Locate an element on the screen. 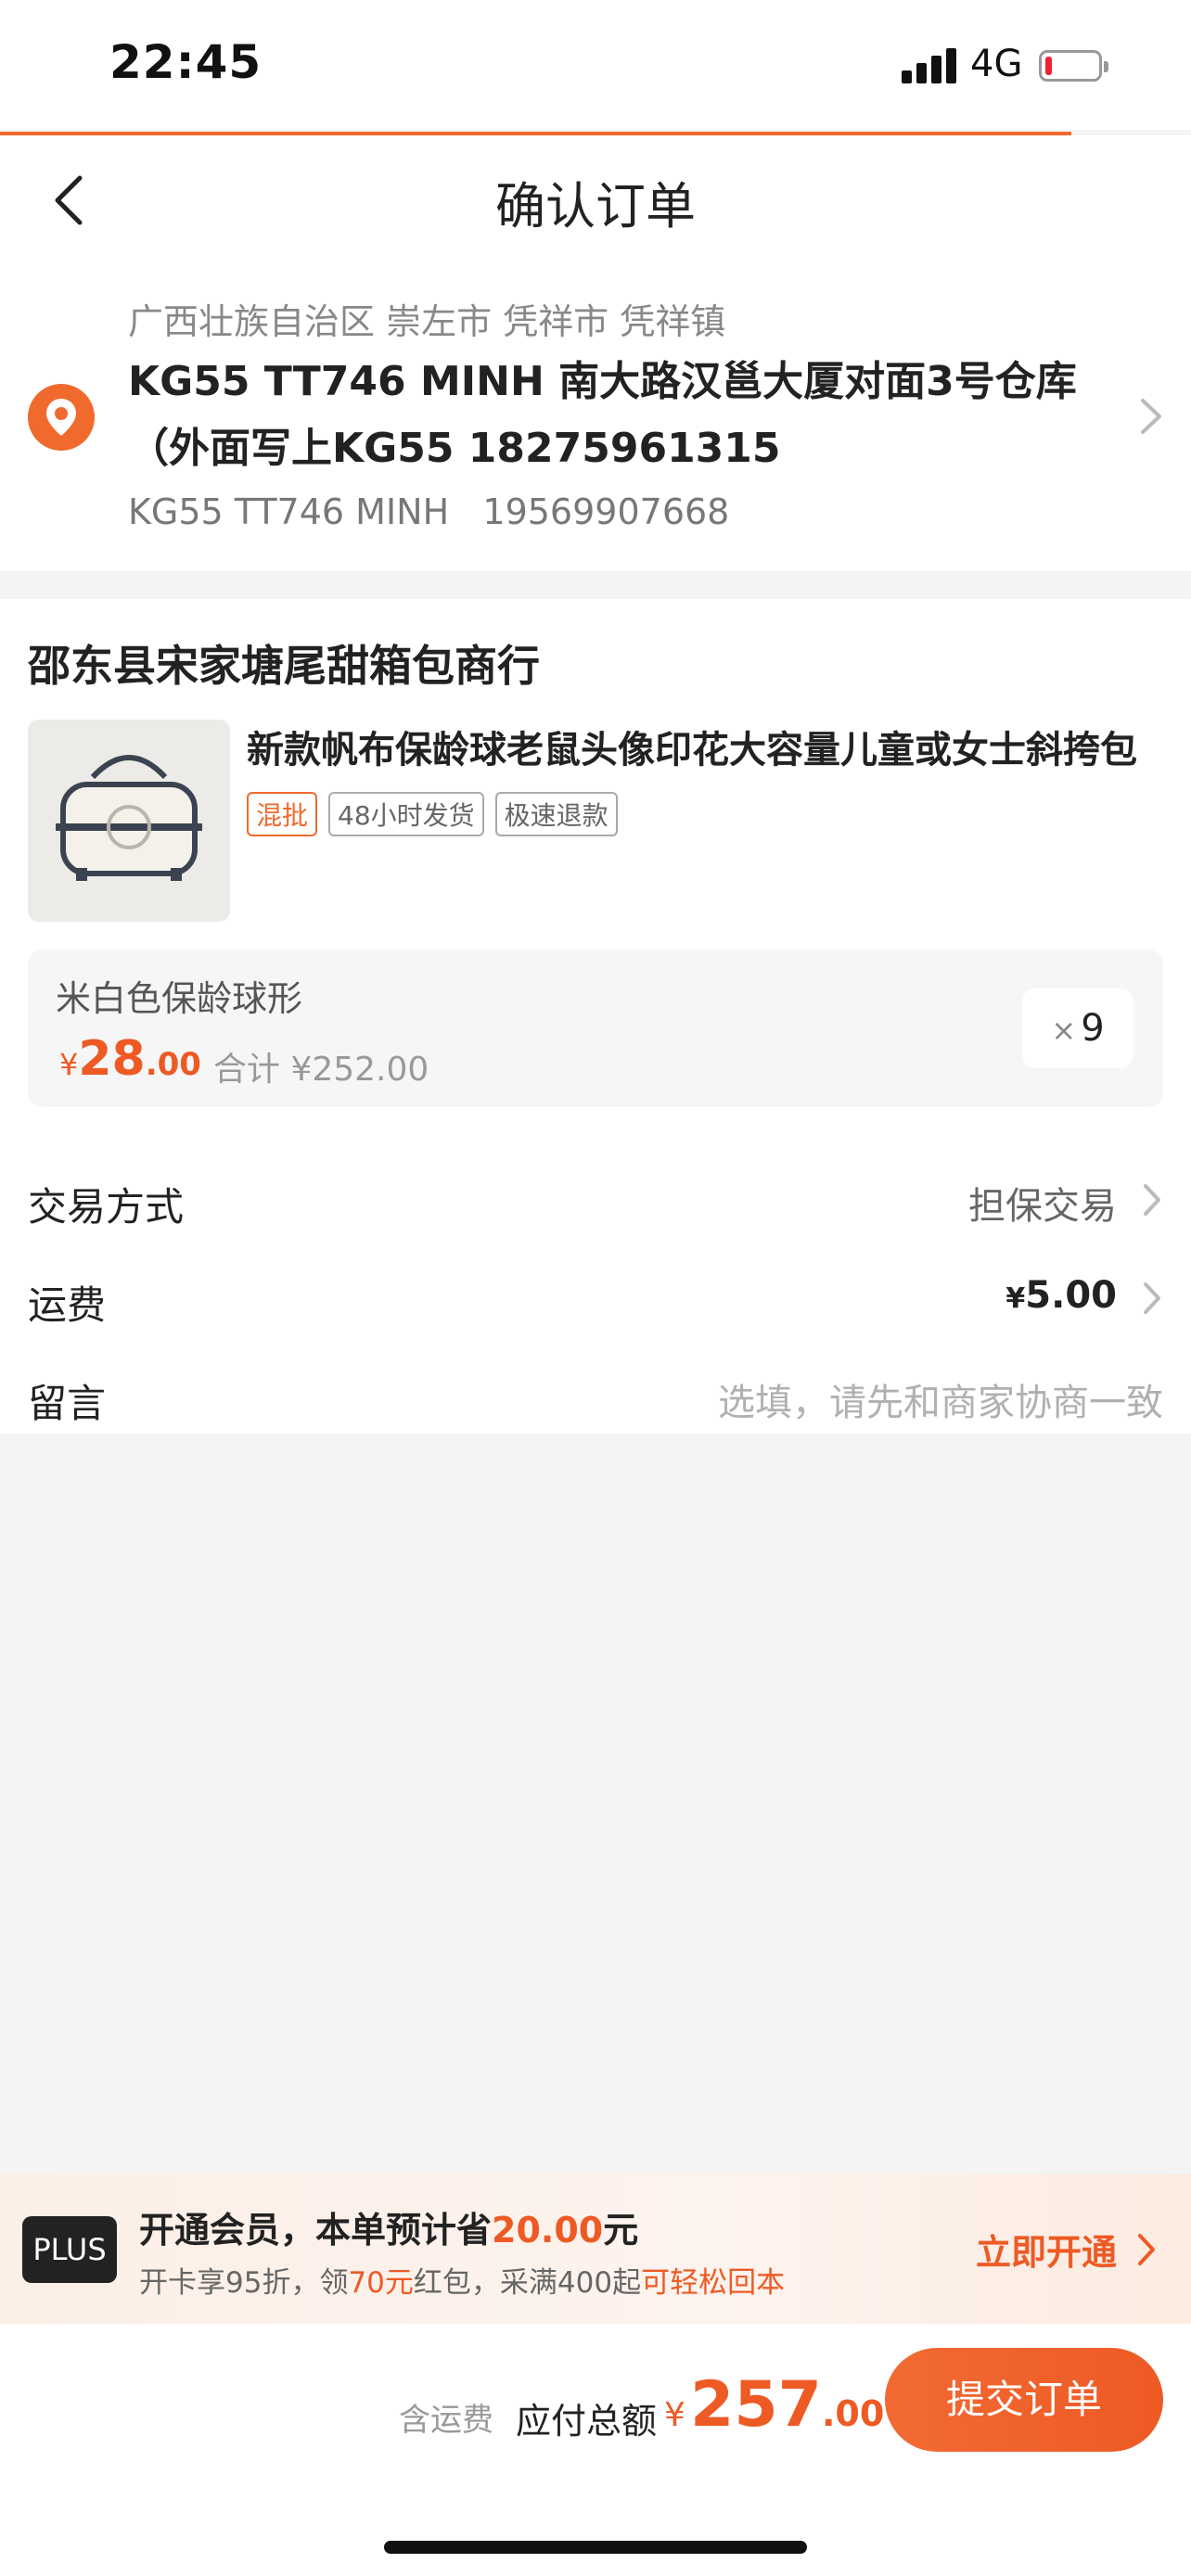  plus-savings-text: 开通会员，本单预计省20.00元 is located at coordinates (388, 2226).